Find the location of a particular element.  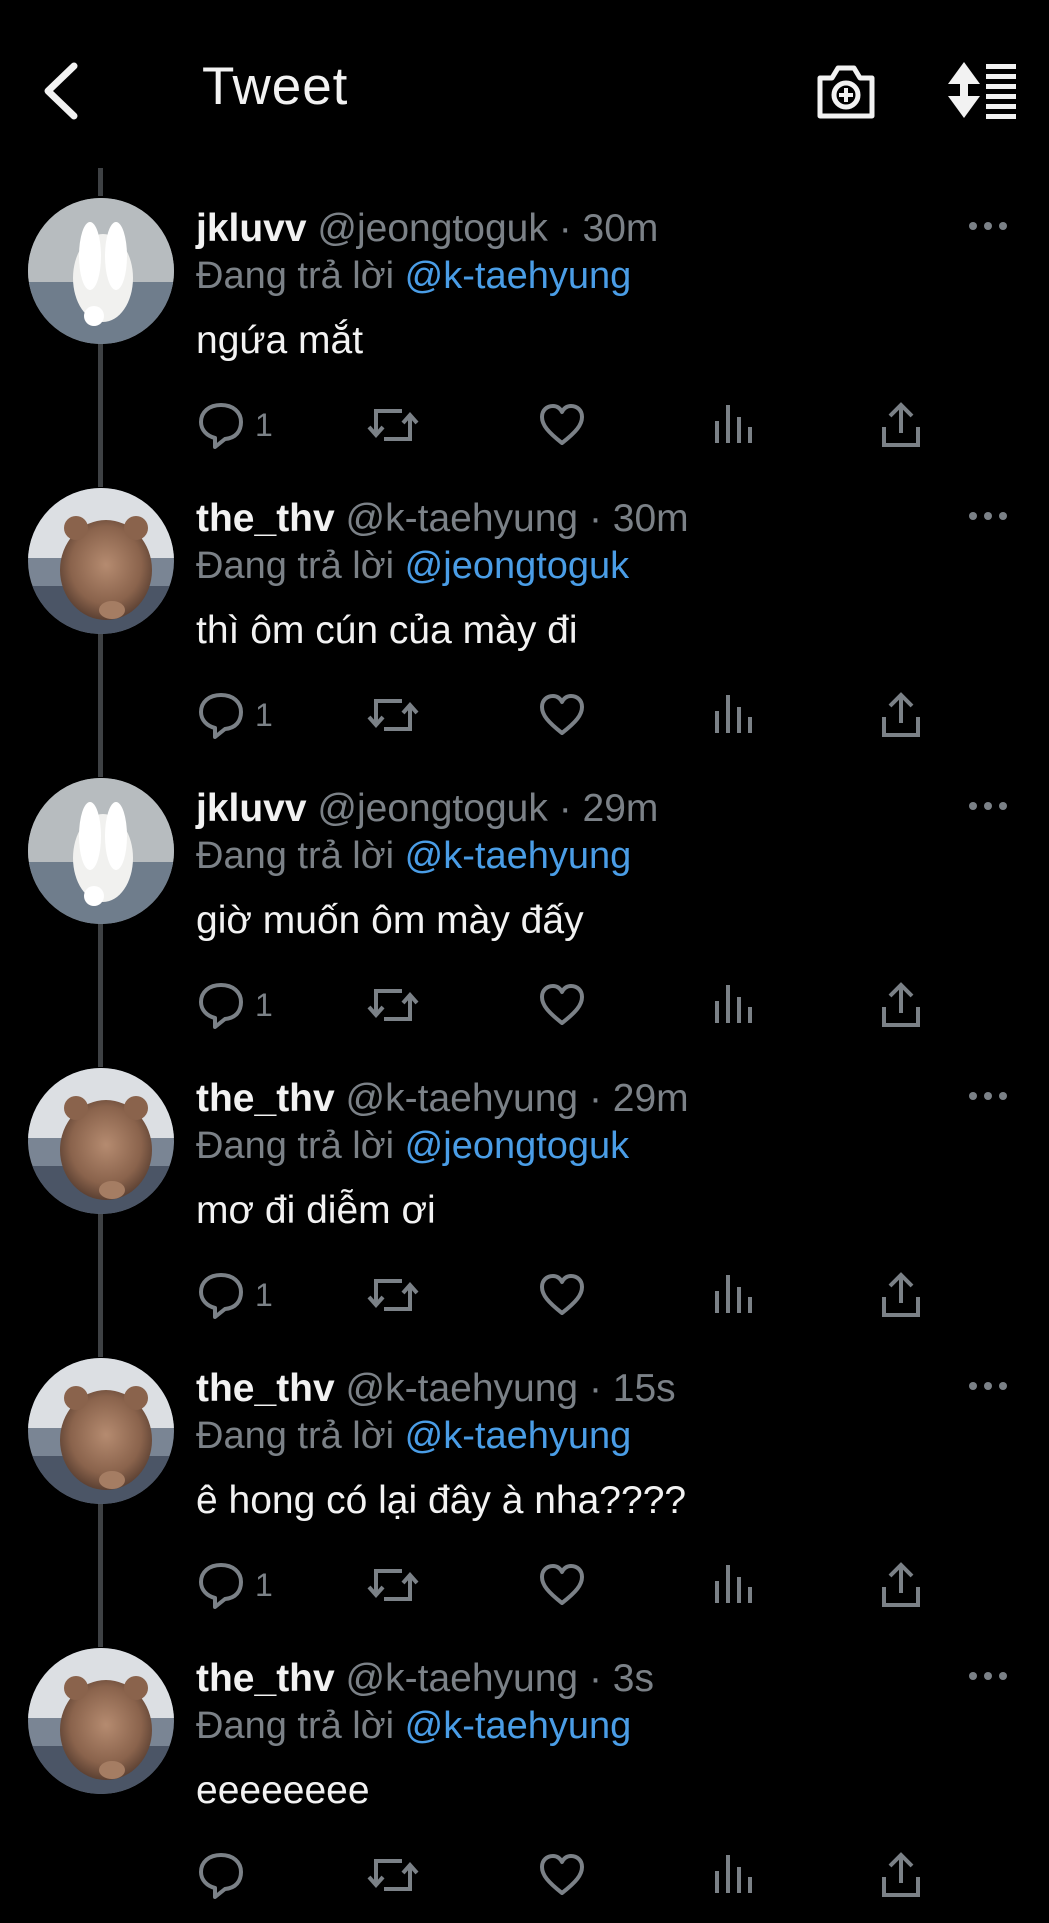

back-button is located at coordinates (63, 91).